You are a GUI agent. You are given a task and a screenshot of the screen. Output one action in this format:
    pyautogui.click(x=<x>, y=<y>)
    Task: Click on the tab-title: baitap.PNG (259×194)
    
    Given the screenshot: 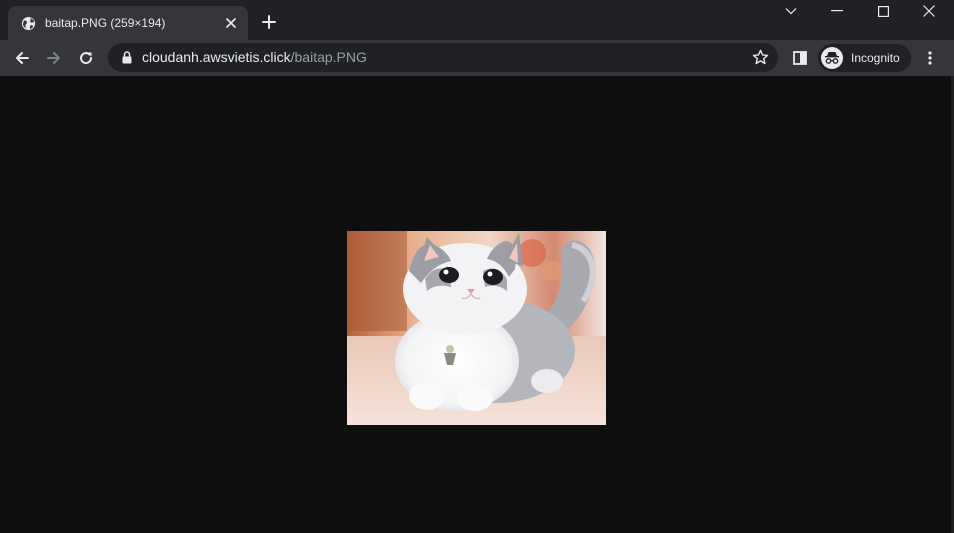 What is the action you would take?
    pyautogui.click(x=105, y=23)
    